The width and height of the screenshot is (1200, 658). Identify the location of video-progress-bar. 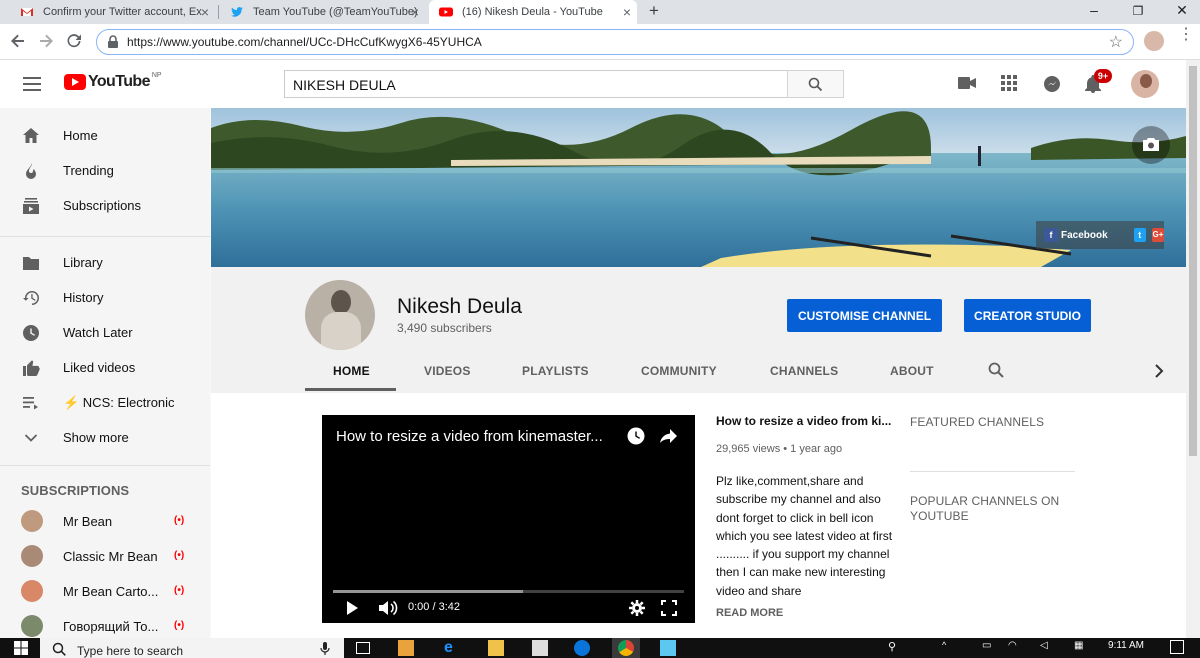
(508, 591).